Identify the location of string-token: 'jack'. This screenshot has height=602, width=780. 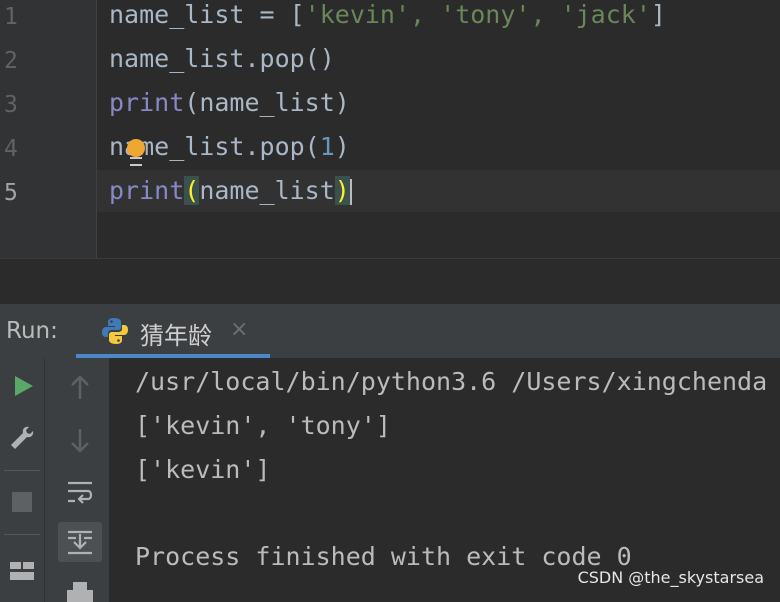
(605, 14).